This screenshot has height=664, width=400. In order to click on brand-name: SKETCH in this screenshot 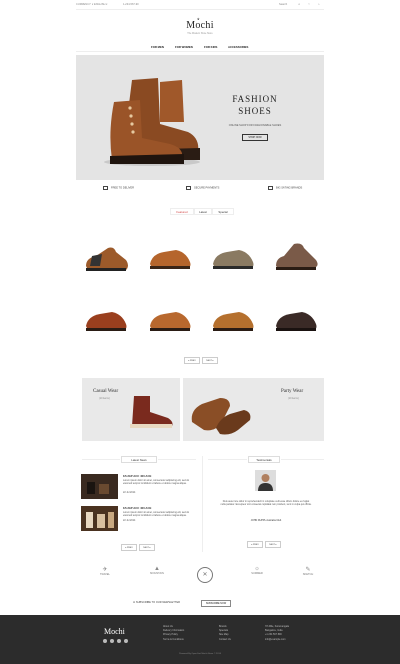, I will do `click(308, 574)`.